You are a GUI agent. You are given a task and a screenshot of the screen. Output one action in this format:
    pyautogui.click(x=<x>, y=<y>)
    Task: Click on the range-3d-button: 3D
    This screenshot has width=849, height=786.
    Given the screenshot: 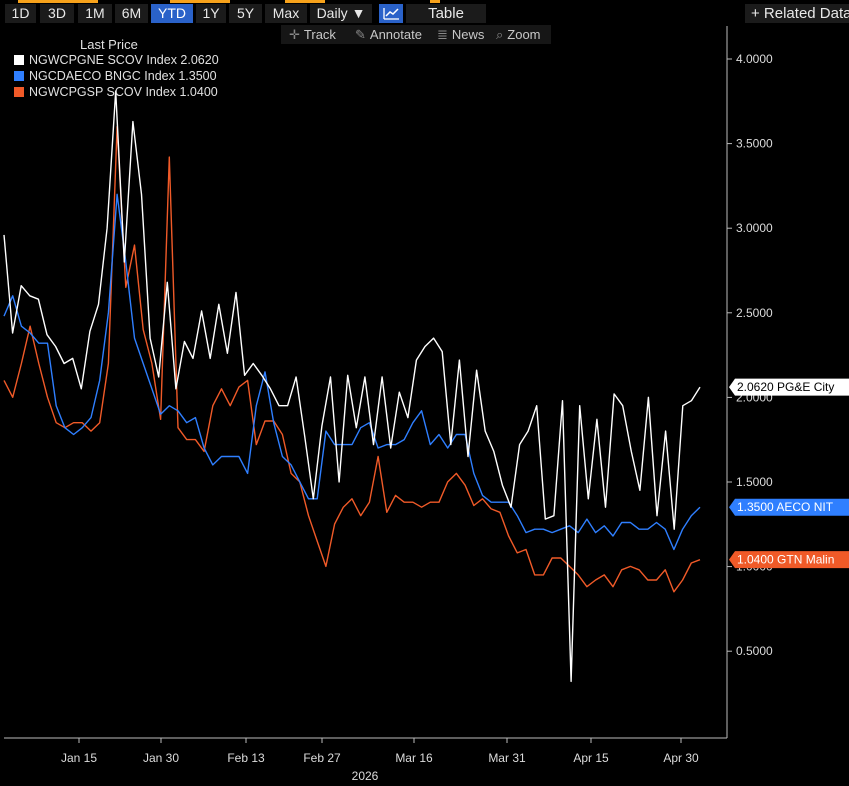 What is the action you would take?
    pyautogui.click(x=57, y=13)
    